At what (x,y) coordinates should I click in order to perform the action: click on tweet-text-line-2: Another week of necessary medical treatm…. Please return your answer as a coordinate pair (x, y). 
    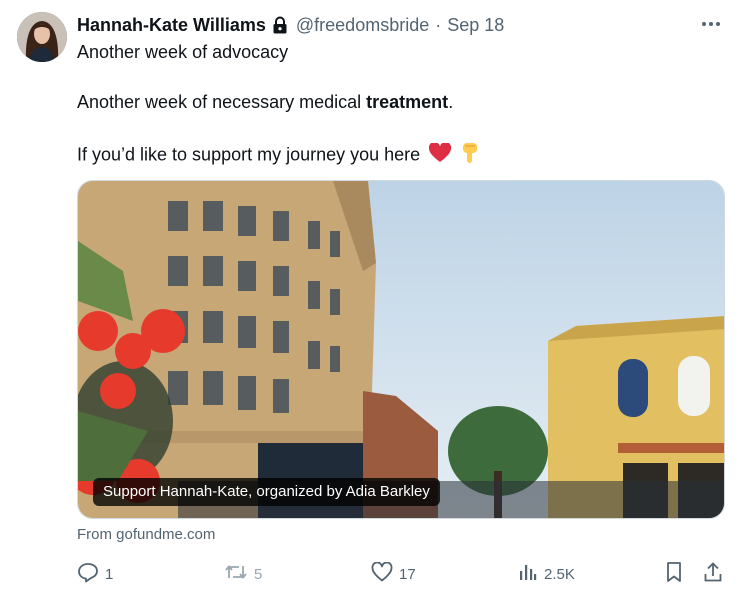
    Looking at the image, I should click on (265, 102).